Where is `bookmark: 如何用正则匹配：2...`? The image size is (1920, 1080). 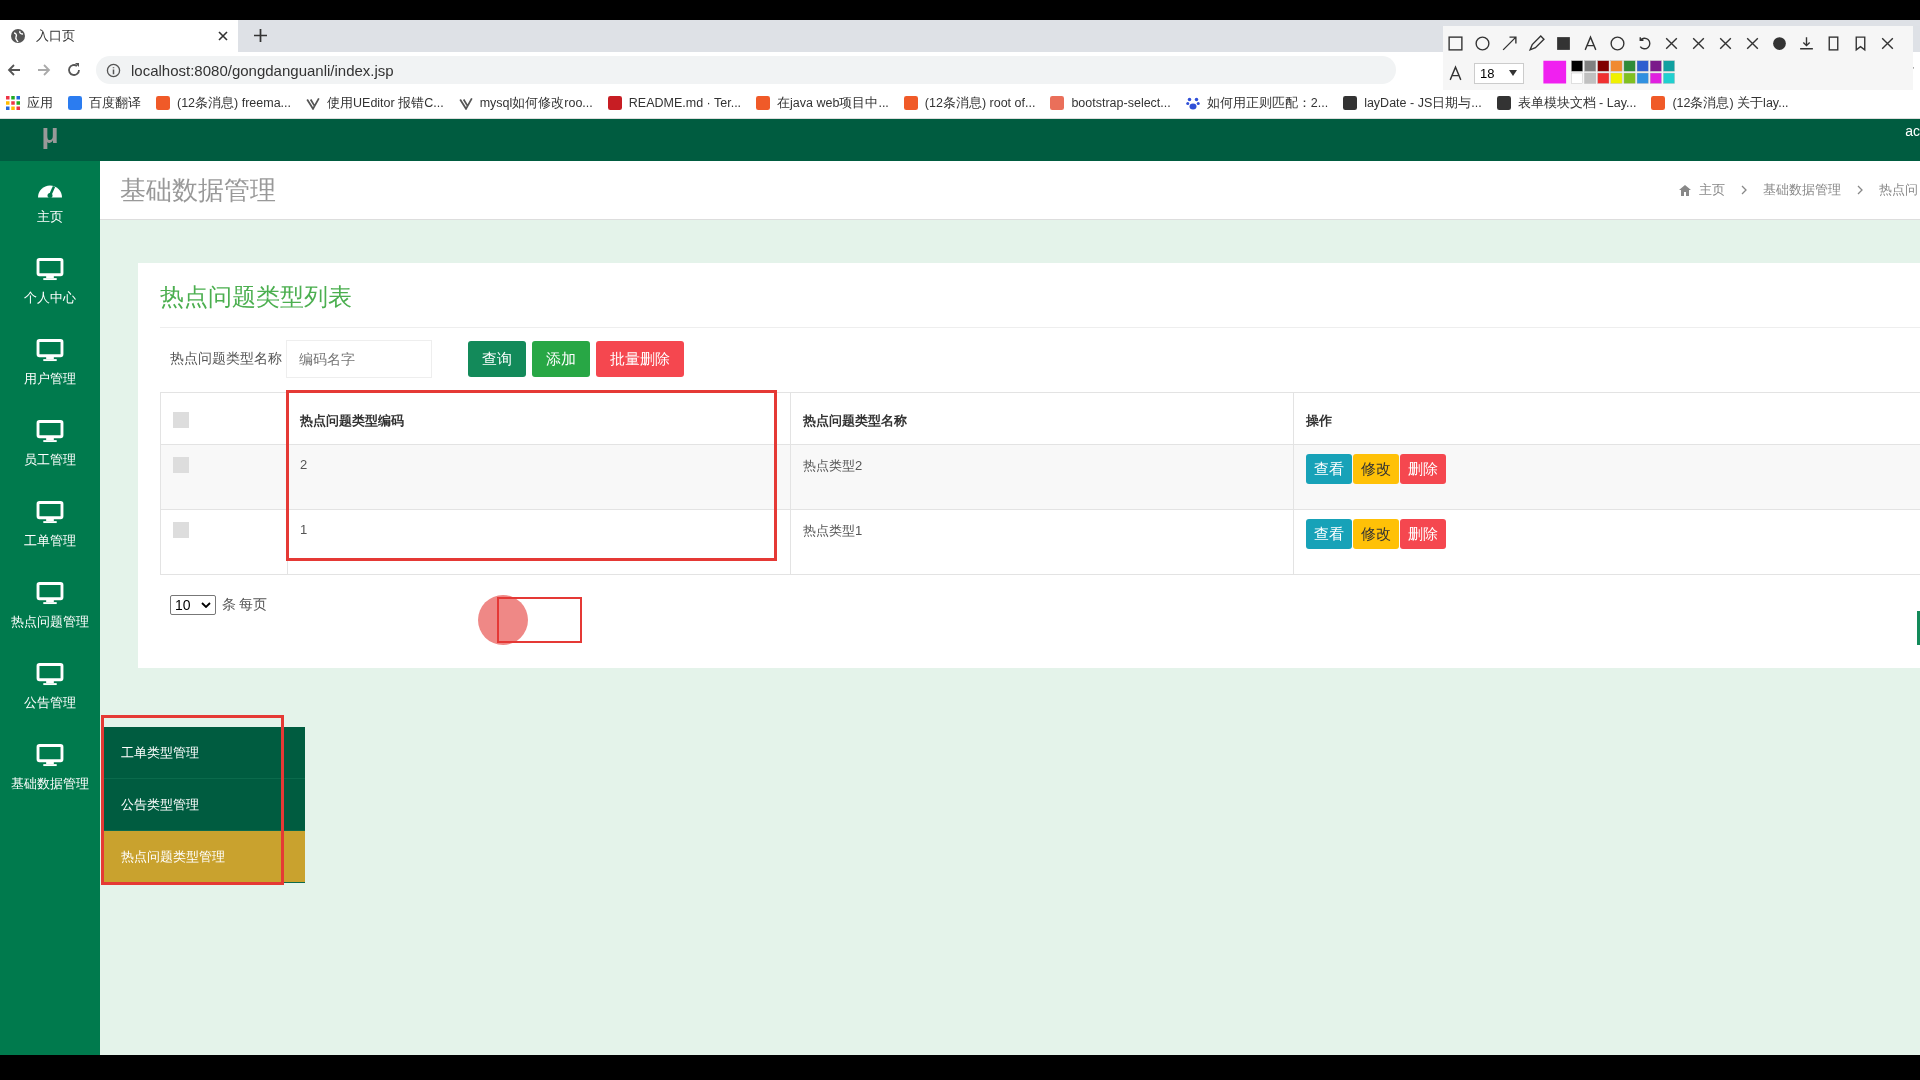
bookmark: 如何用正则匹配：2... is located at coordinates (1257, 103).